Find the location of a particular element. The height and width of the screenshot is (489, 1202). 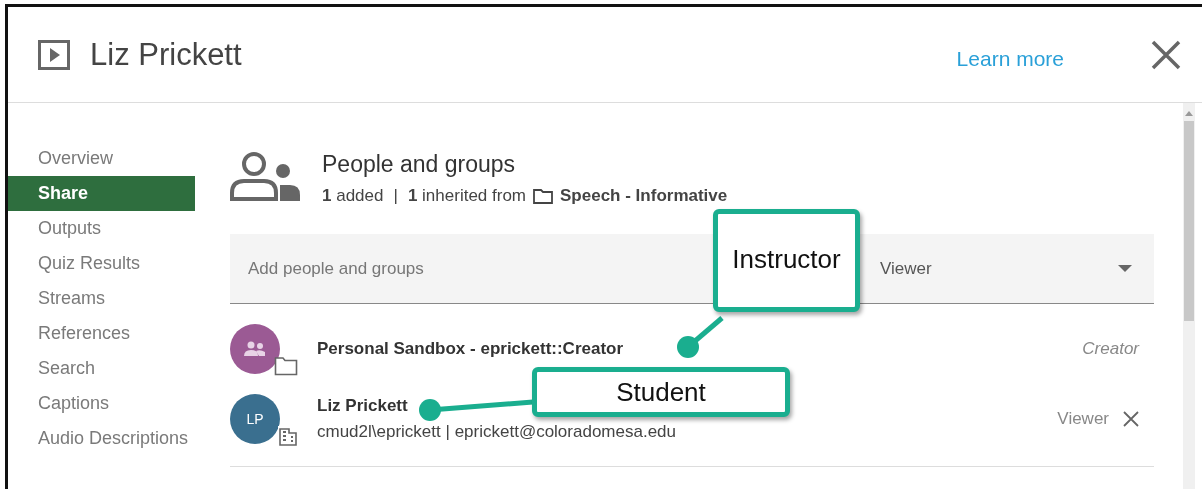

inherited-count: 1 inherited from is located at coordinates (467, 196).